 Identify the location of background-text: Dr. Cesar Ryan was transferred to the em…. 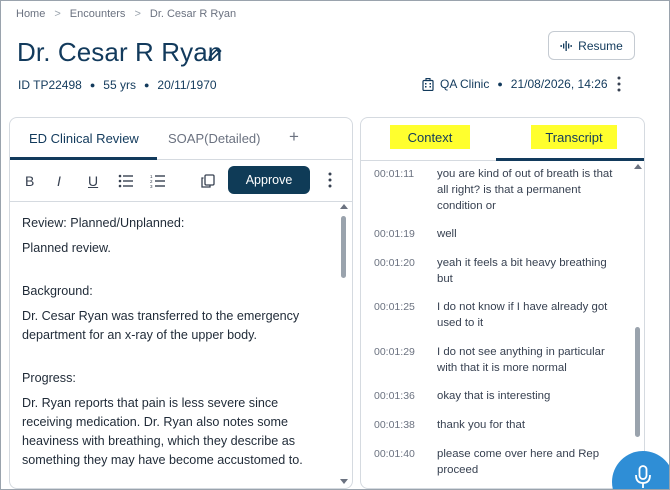
(161, 325).